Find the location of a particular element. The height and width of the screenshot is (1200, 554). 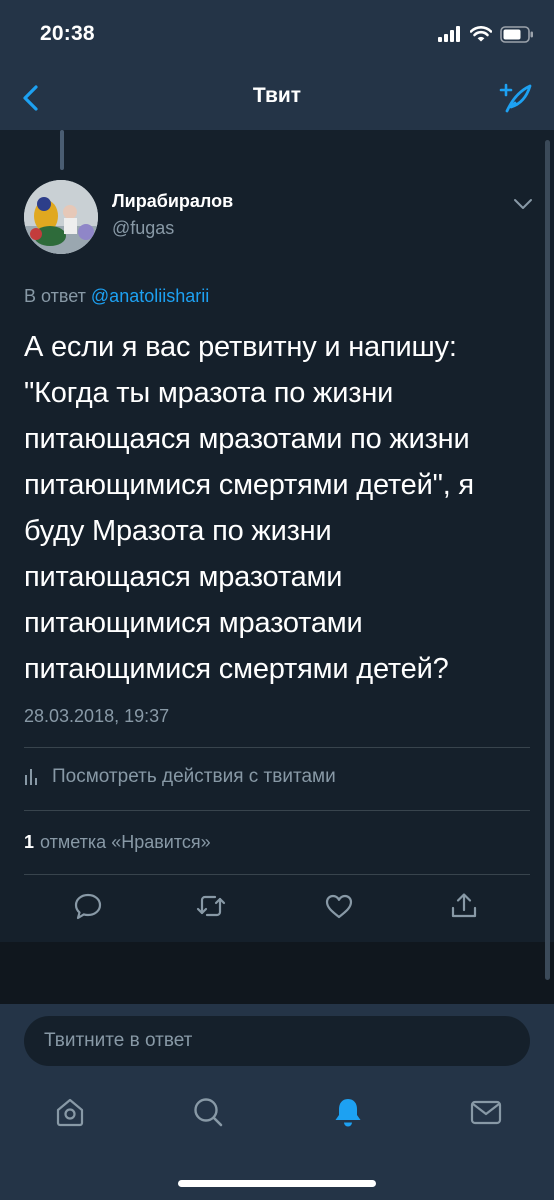

home-icon is located at coordinates (70, 1112).